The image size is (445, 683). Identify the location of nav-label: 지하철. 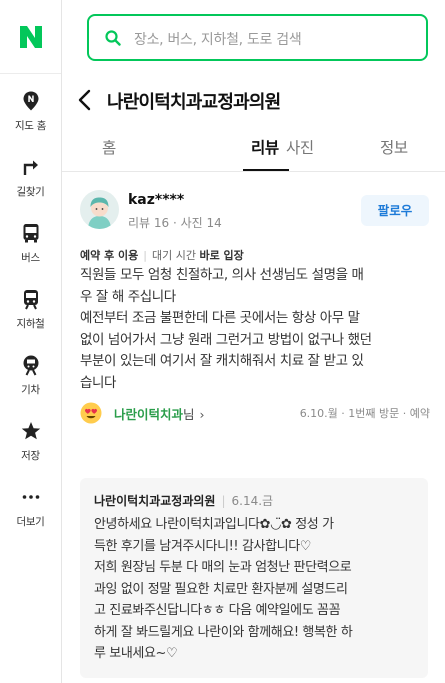
(30, 324).